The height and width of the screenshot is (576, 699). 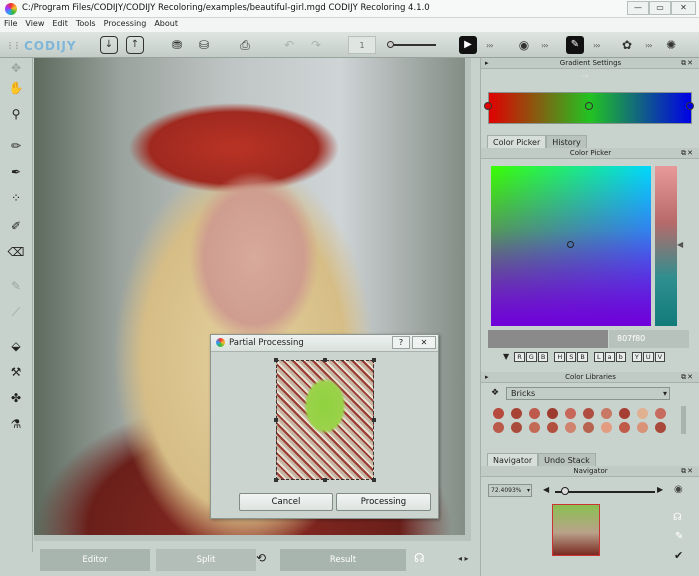 I want to click on mode-b2: B, so click(x=582, y=357).